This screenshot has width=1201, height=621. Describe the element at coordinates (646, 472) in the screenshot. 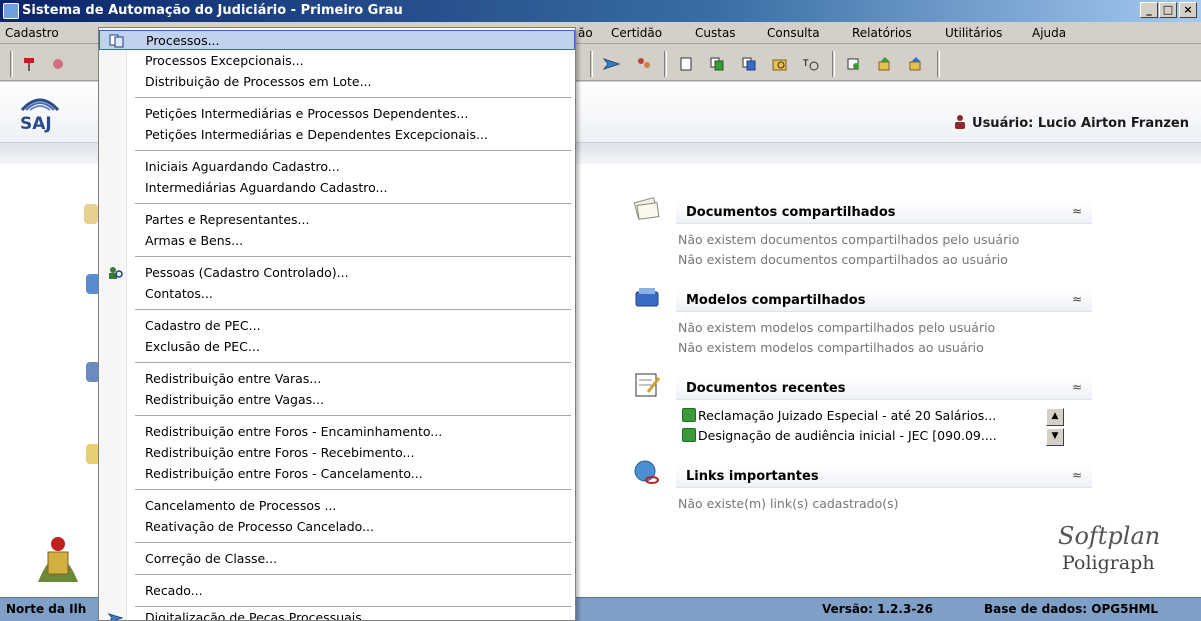

I see `globe-link-icon` at that location.